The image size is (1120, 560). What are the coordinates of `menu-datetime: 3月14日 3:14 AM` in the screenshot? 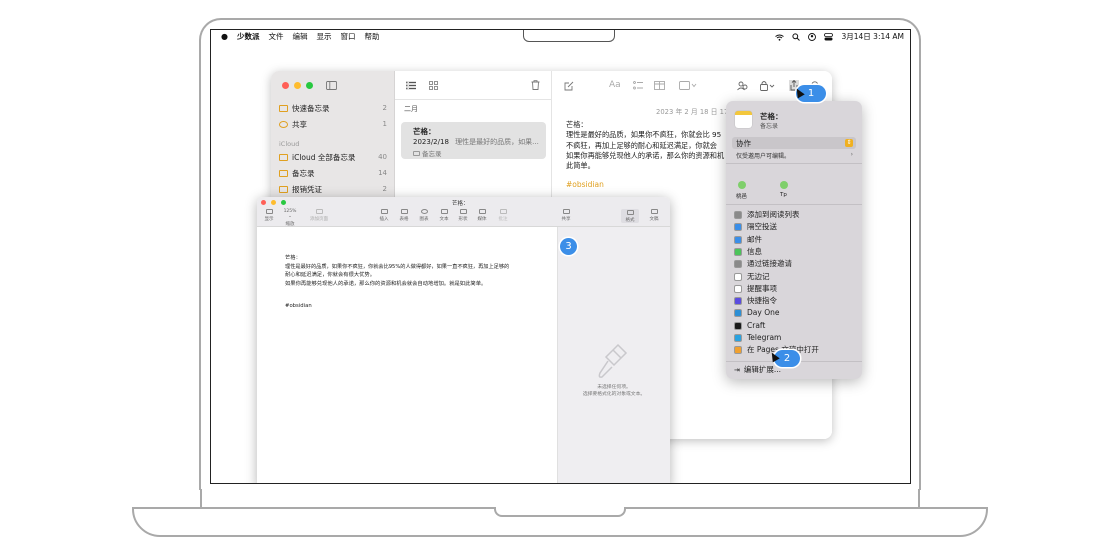 It's located at (872, 37).